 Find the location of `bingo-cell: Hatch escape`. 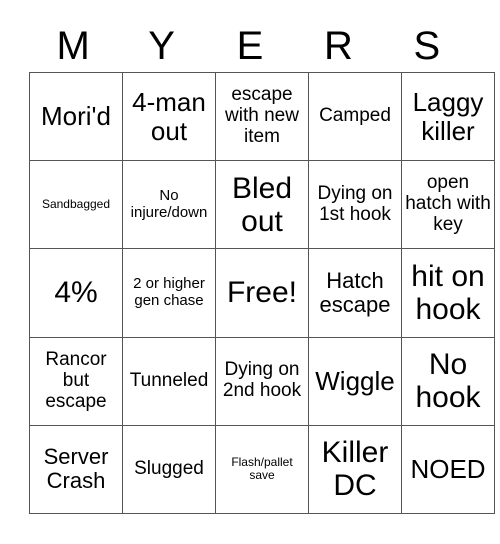

bingo-cell: Hatch escape is located at coordinates (355, 293).